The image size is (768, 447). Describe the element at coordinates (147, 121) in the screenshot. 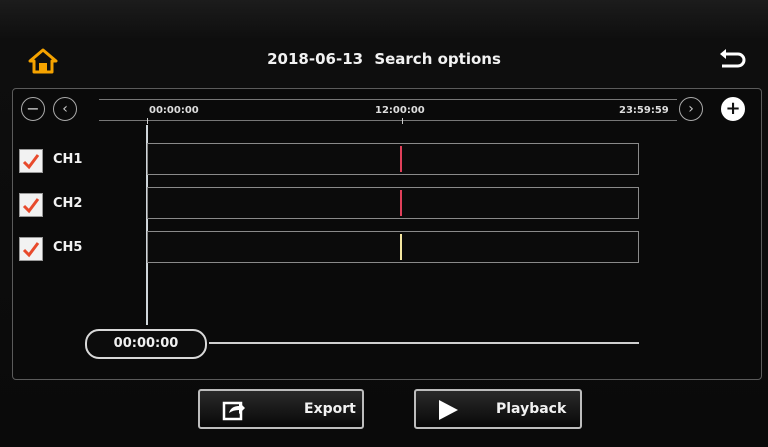

I see `tick-mark-start` at that location.